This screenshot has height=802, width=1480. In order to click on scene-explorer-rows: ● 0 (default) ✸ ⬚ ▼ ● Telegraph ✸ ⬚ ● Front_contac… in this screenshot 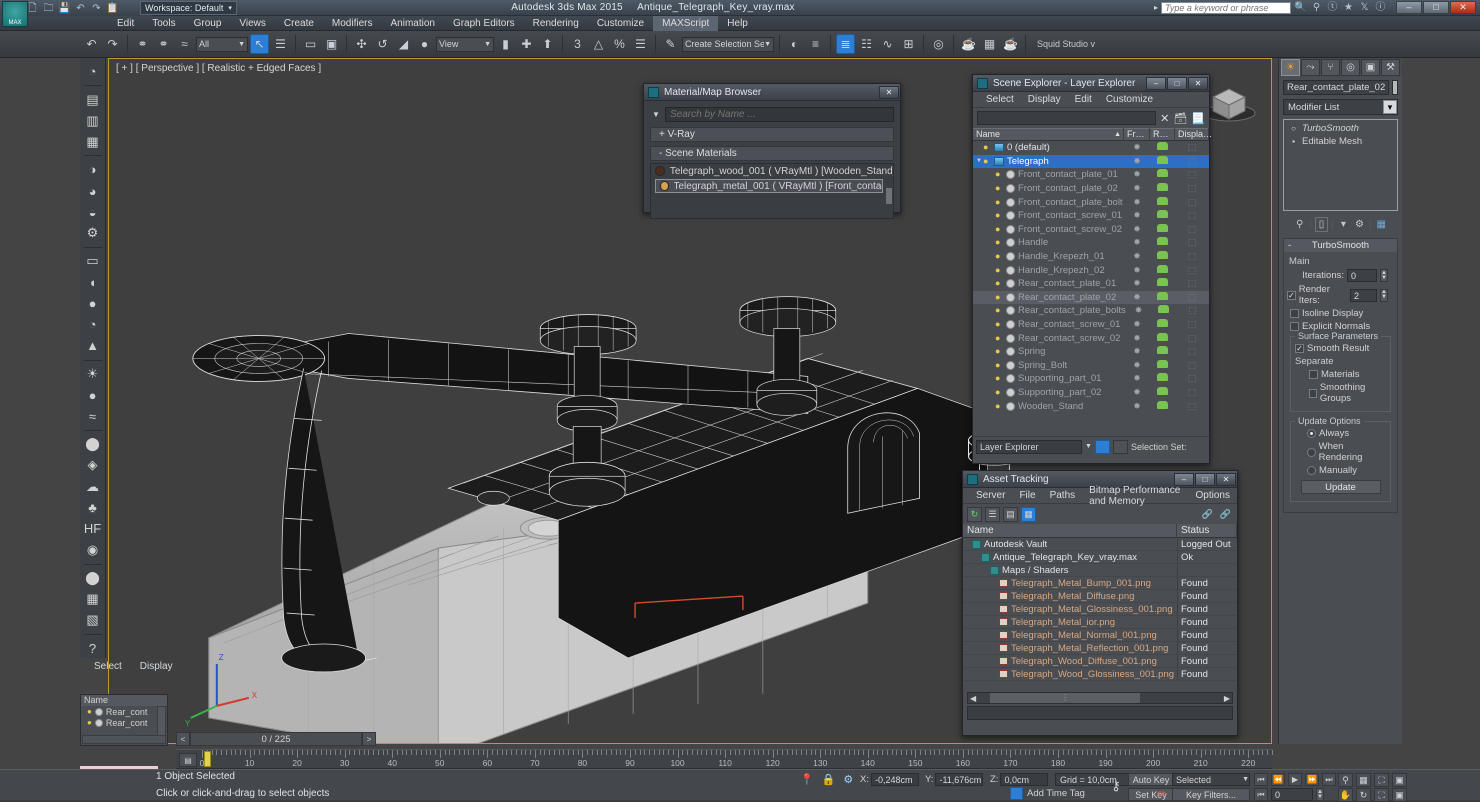, I will do `click(1091, 288)`.